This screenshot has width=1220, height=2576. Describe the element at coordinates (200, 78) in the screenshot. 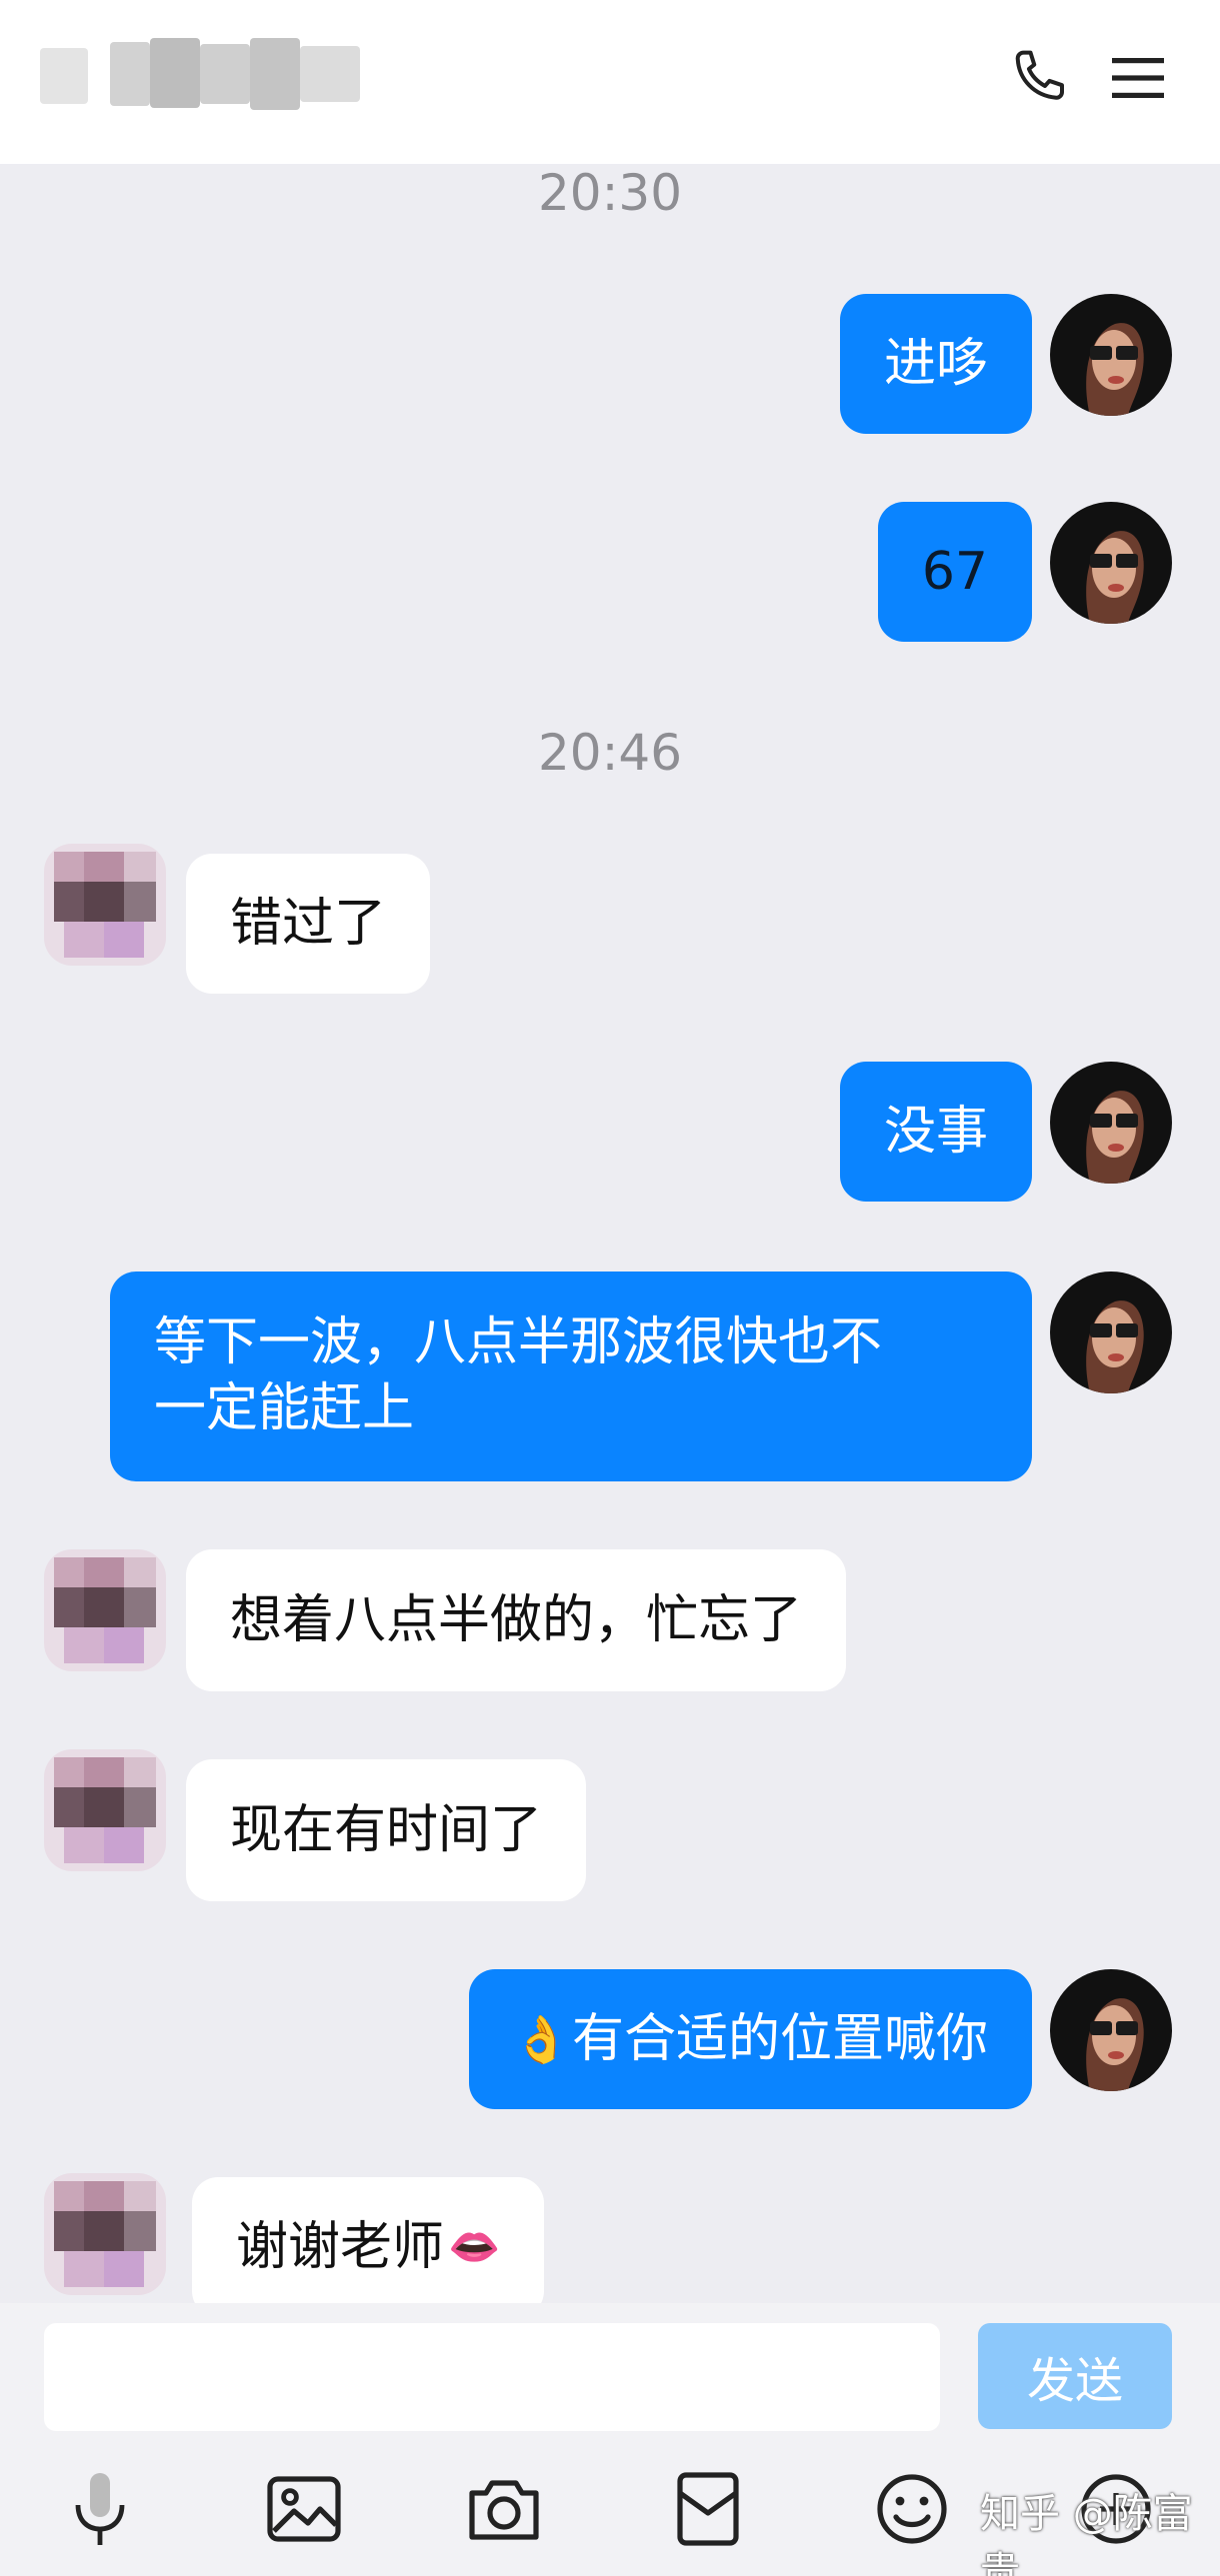

I see `contact-name-blurred` at that location.